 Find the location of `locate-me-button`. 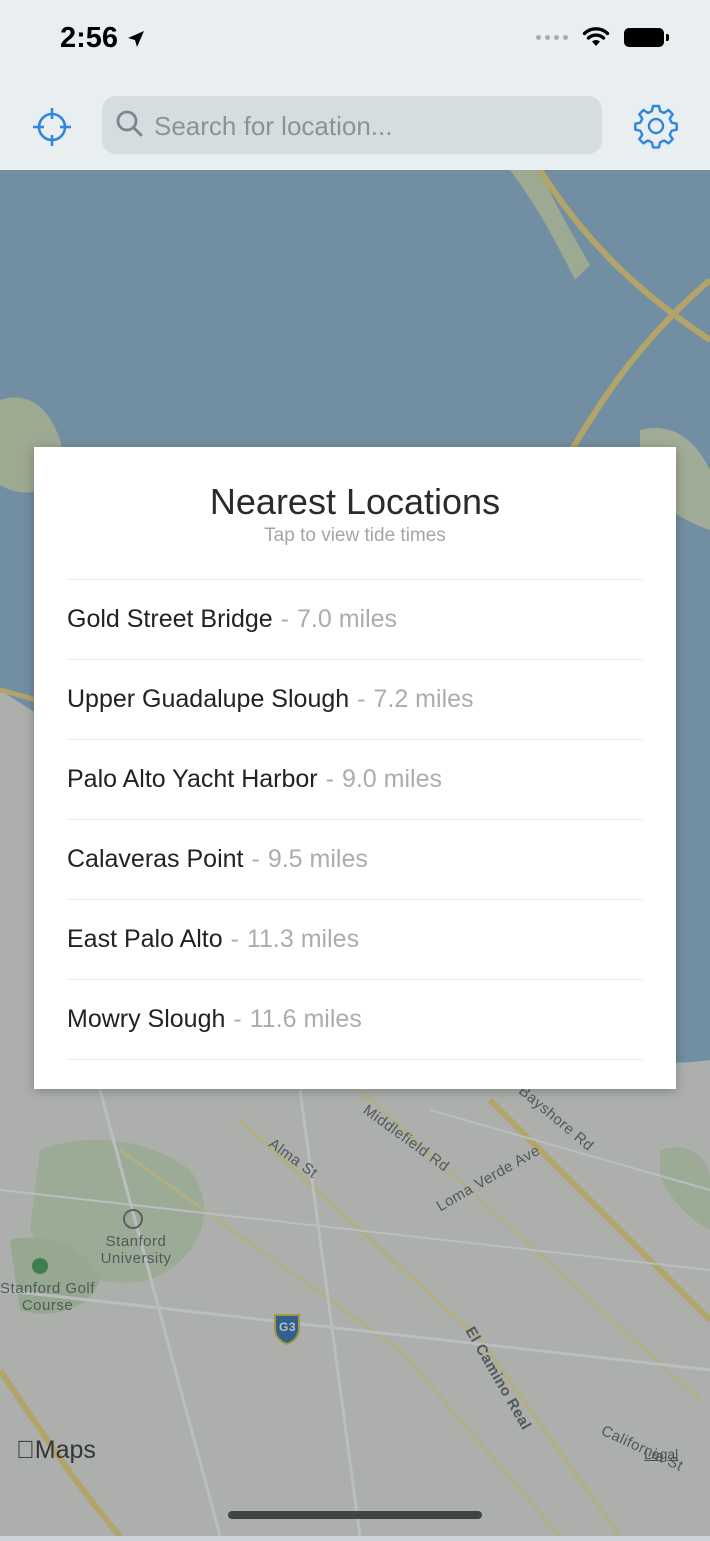

locate-me-button is located at coordinates (52, 127).